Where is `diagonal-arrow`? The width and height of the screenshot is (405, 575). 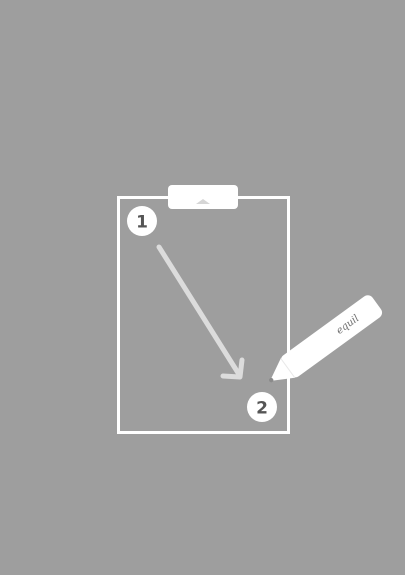 diagonal-arrow is located at coordinates (200, 312).